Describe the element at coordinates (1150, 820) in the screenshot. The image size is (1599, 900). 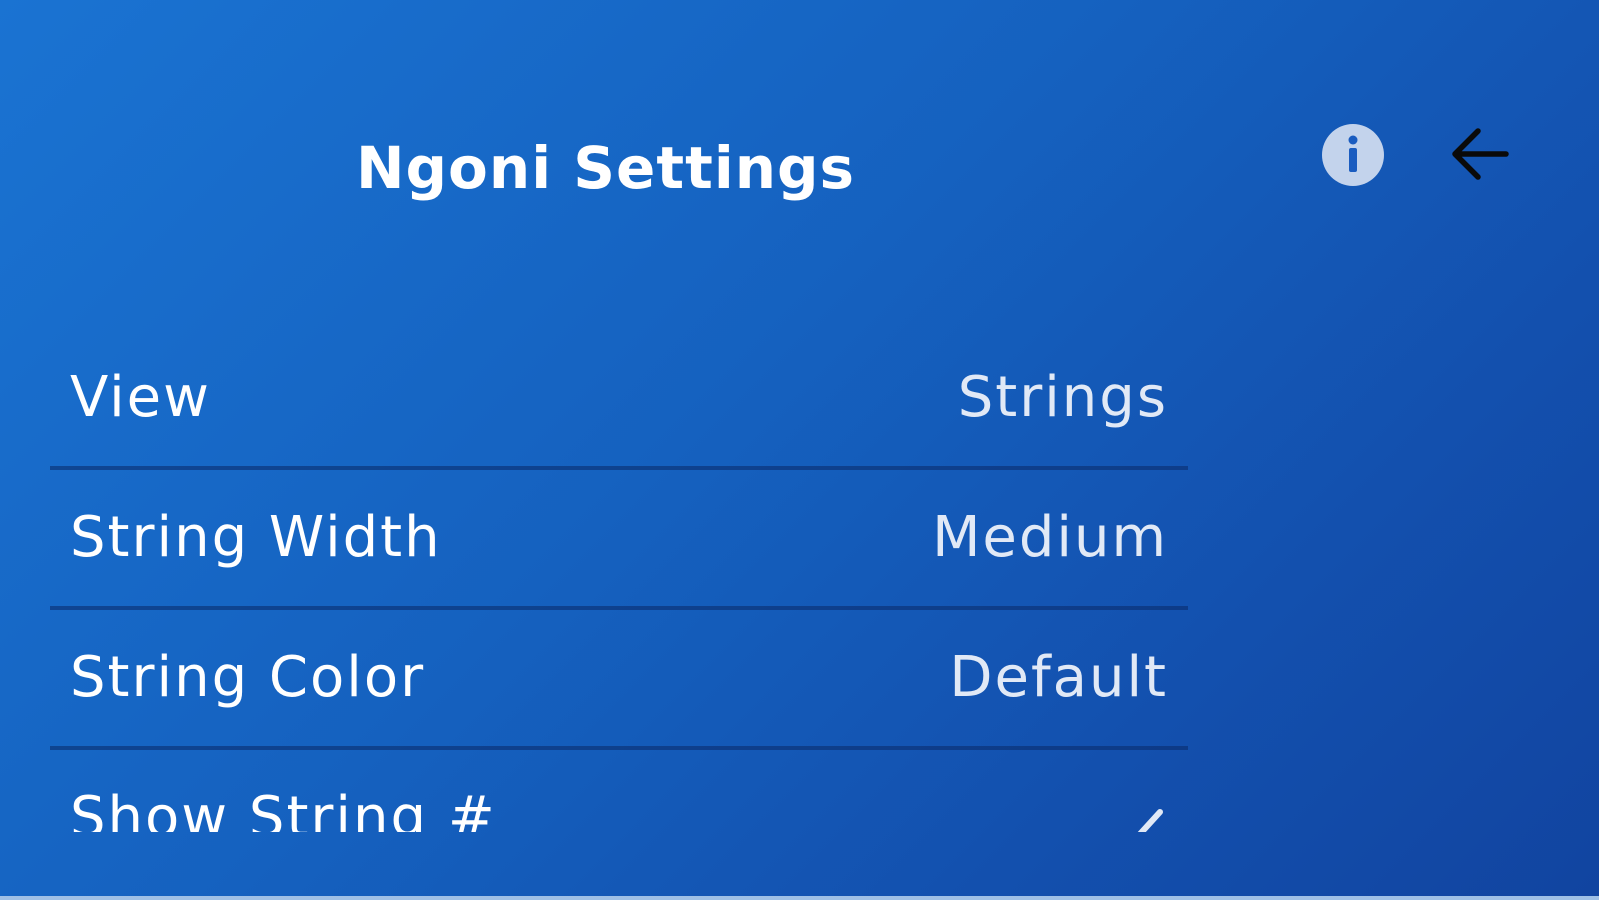
I see `checkmark-icon` at that location.